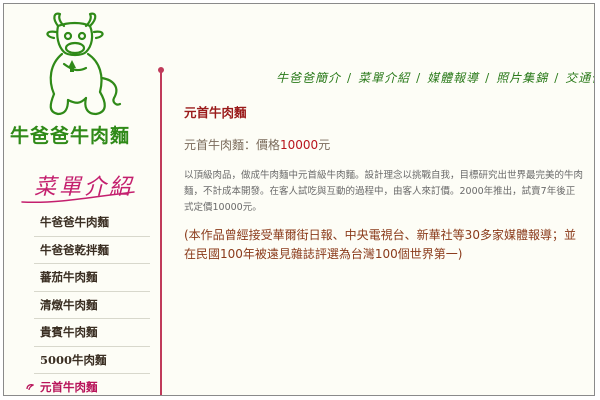 The height and width of the screenshot is (400, 600). I want to click on top-nav: 牛爸爸簡介 / 菜單介紹 / 媒體報導 / 照片集錦 / 交通位置, so click(435, 77).